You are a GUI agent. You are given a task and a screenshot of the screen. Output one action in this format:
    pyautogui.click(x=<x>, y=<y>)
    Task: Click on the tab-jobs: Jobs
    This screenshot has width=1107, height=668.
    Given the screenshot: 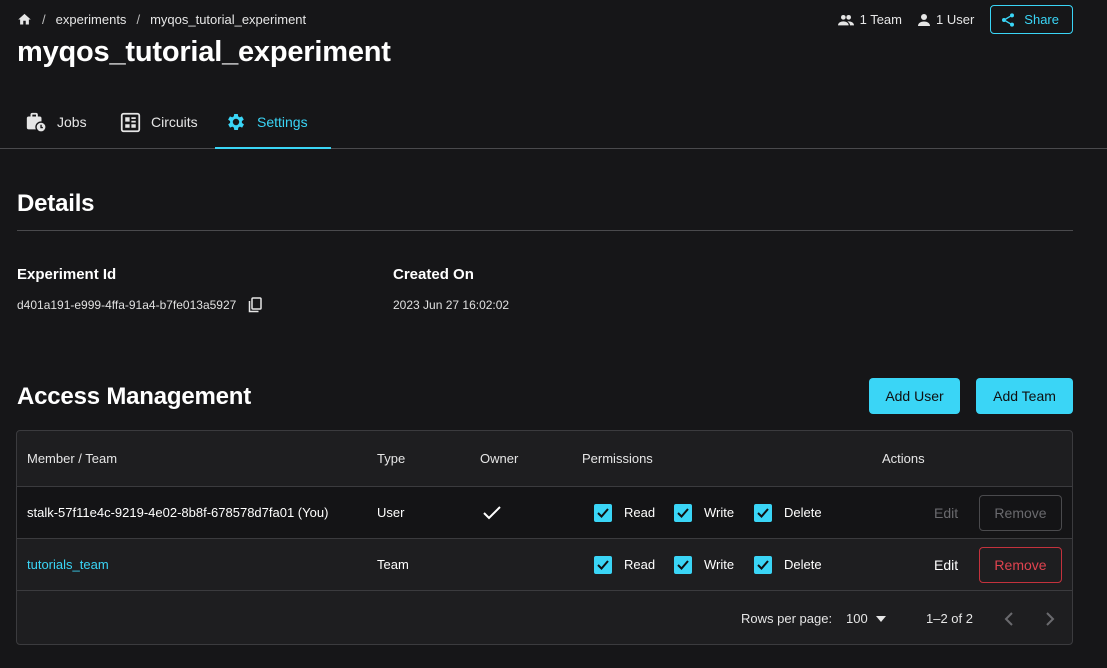 What is the action you would take?
    pyautogui.click(x=56, y=122)
    